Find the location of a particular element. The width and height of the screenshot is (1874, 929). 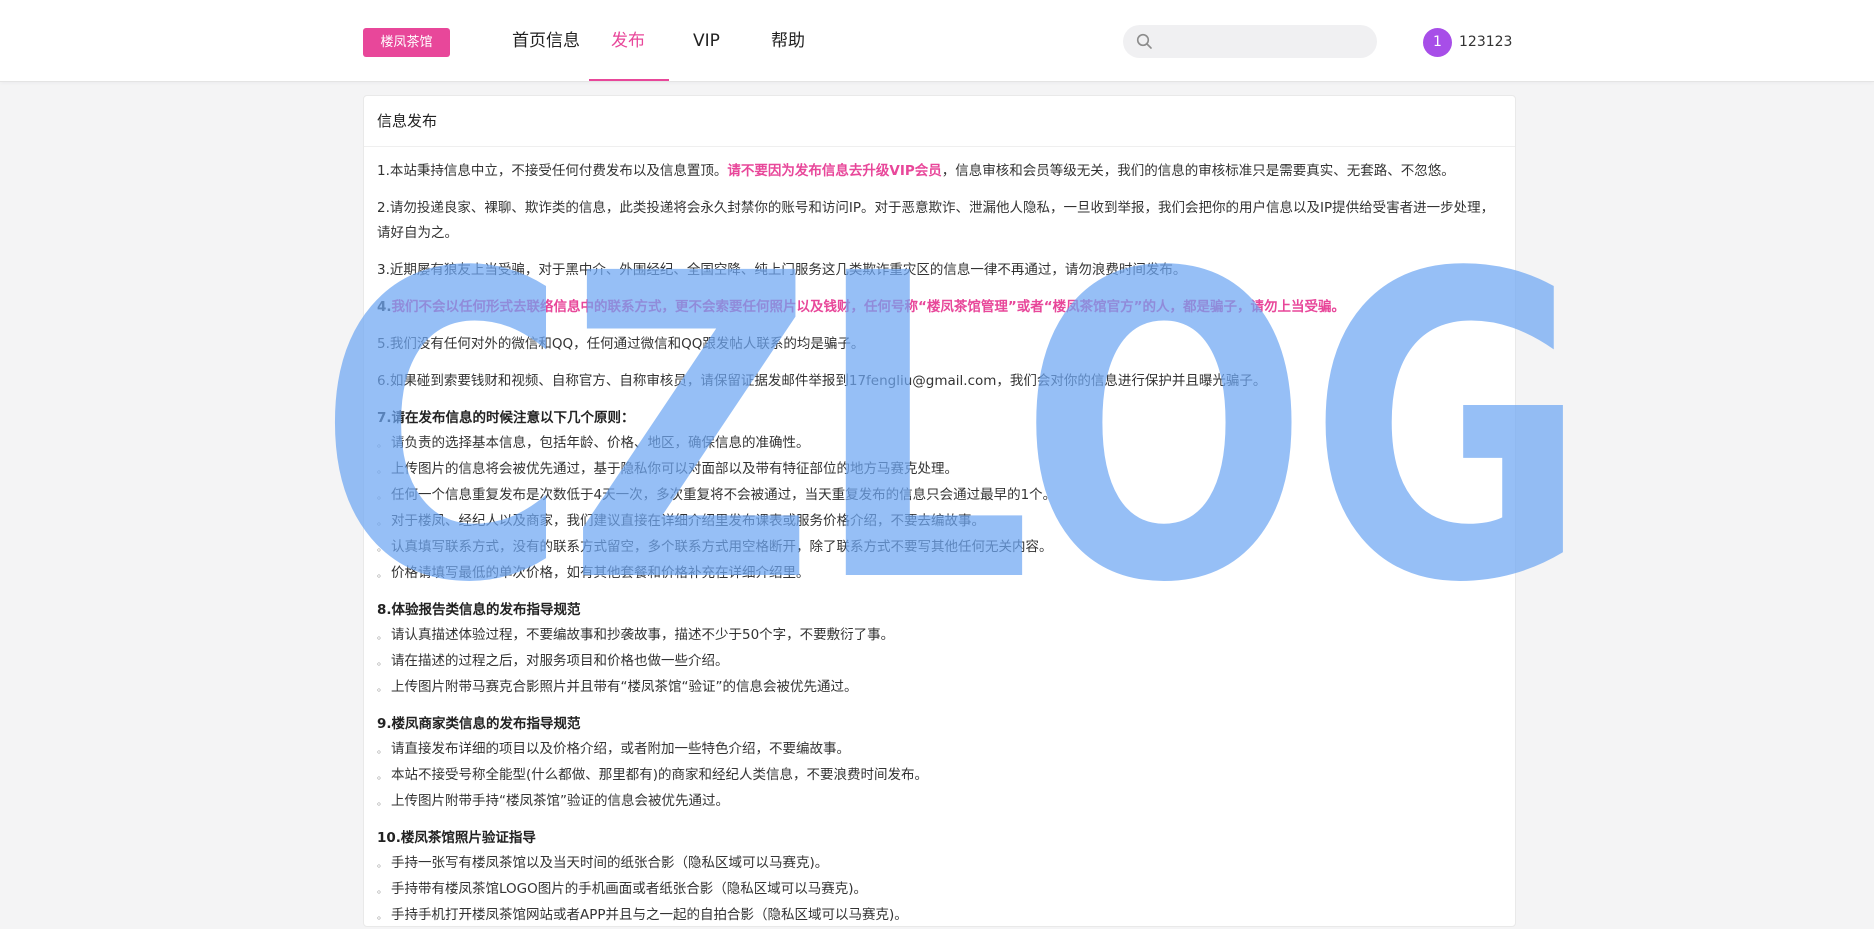

section-8-title: 8.体验报告类信息的发布指导规范 is located at coordinates (479, 610).